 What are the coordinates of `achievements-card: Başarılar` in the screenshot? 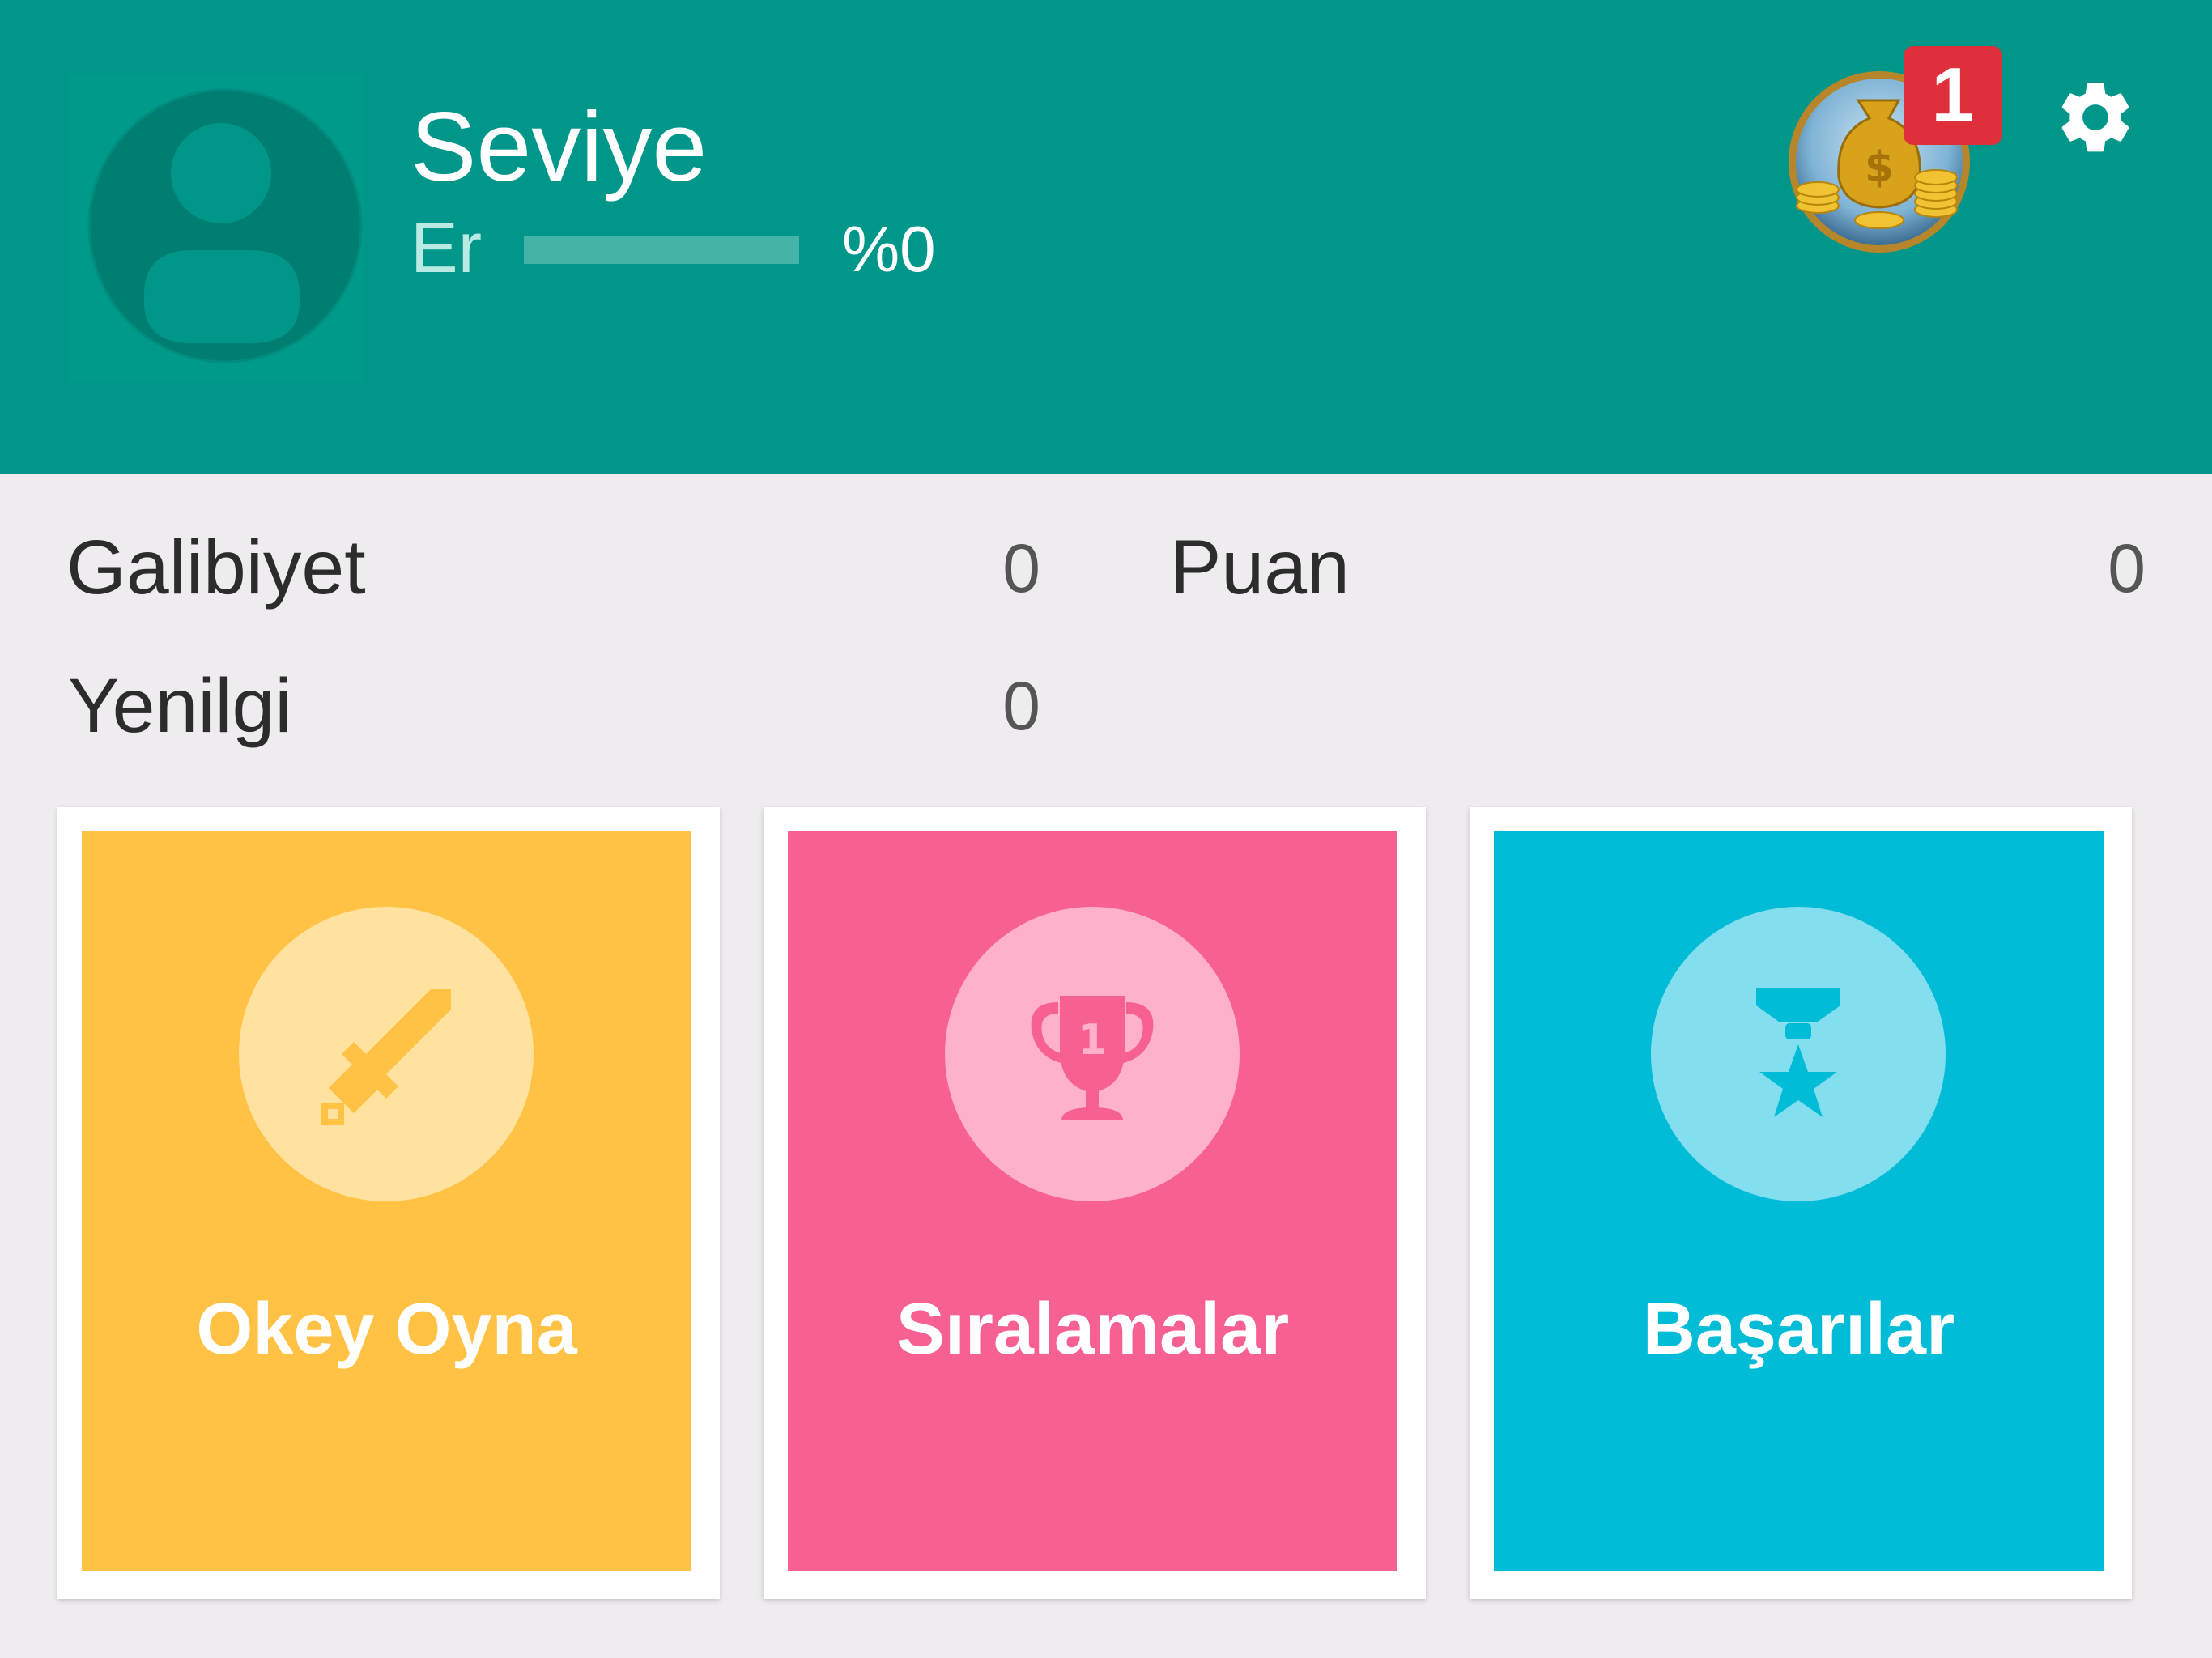 It's located at (1801, 1203).